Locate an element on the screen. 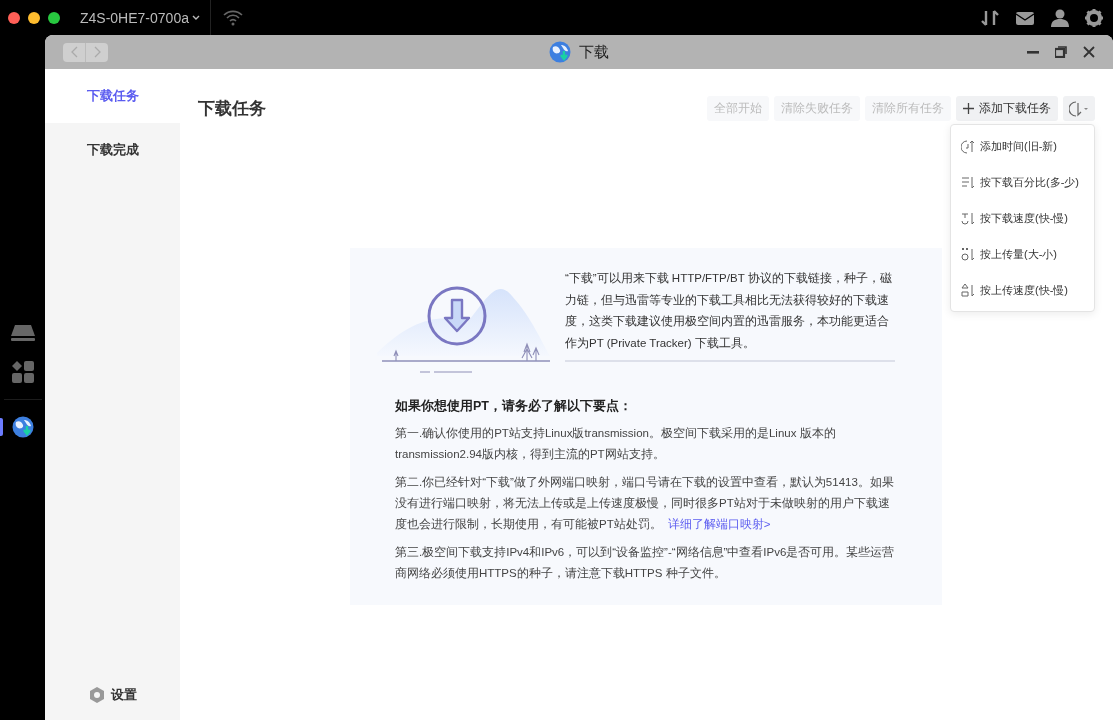 The image size is (1113, 720). close-window-button is located at coordinates (14, 17).